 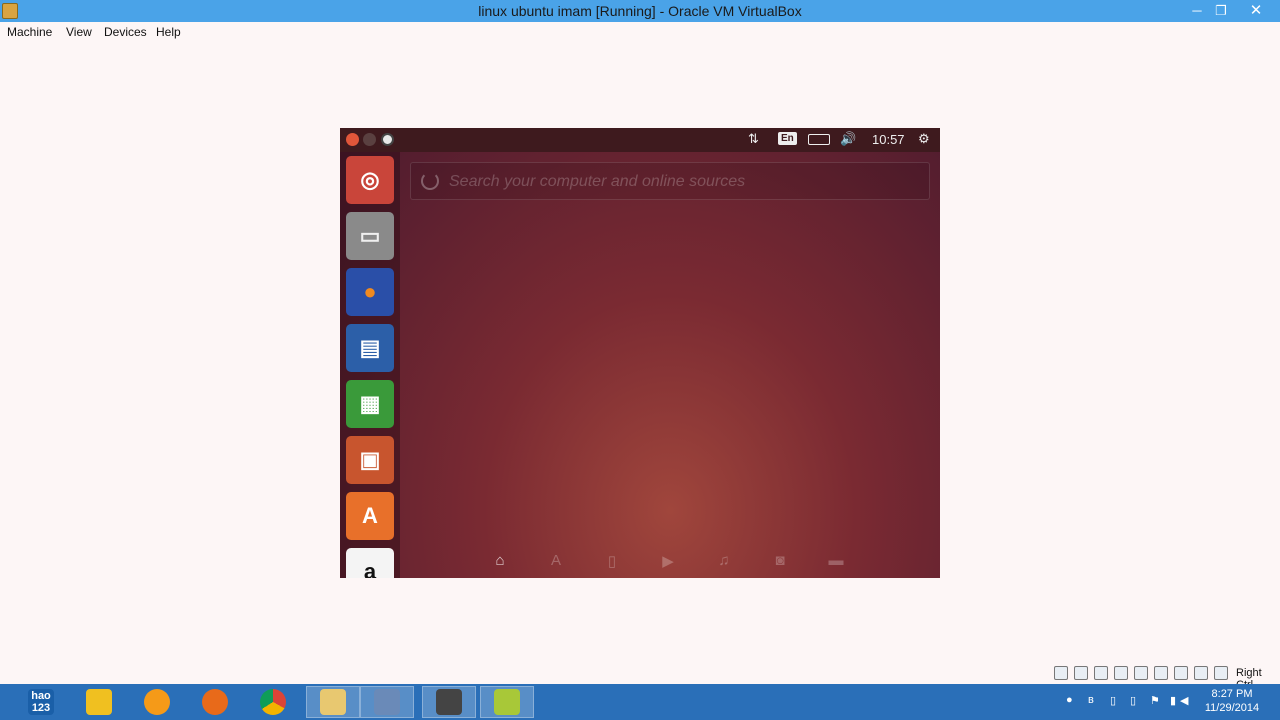 What do you see at coordinates (79, 32) in the screenshot?
I see `menu-view: View` at bounding box center [79, 32].